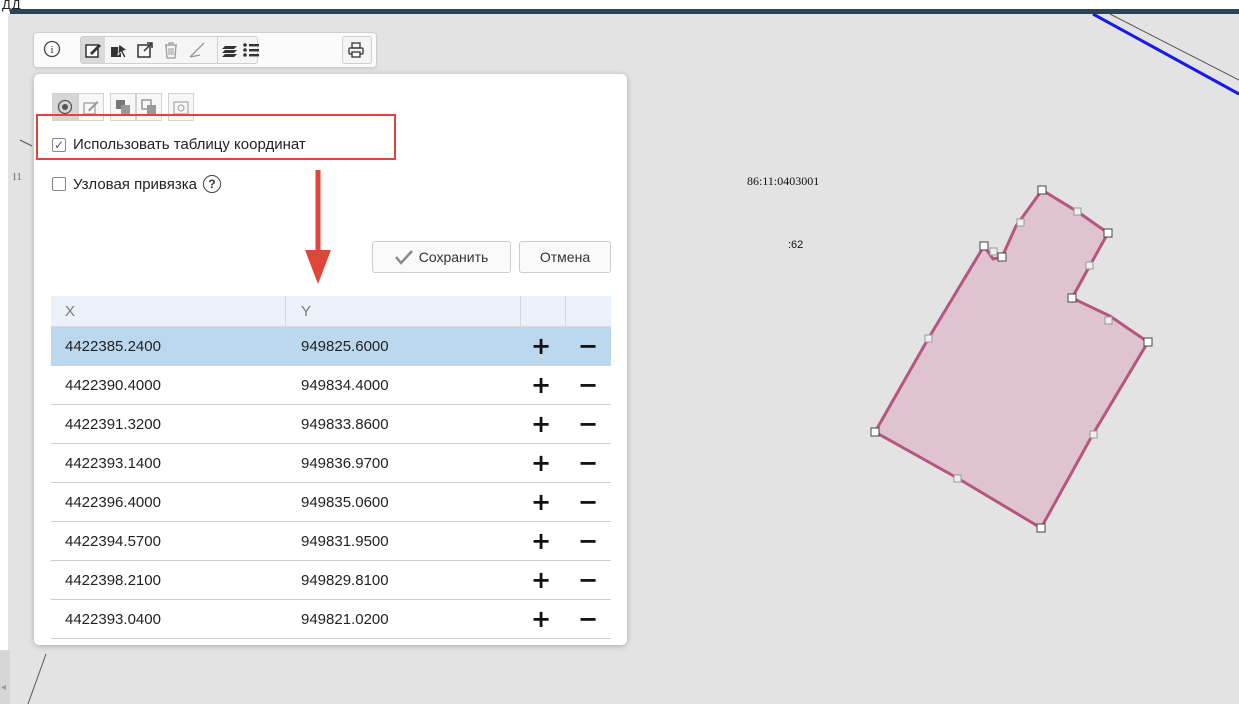 This screenshot has width=1239, height=704. I want to click on table-row: 4422391.3200 949833.8600 + −, so click(331, 424).